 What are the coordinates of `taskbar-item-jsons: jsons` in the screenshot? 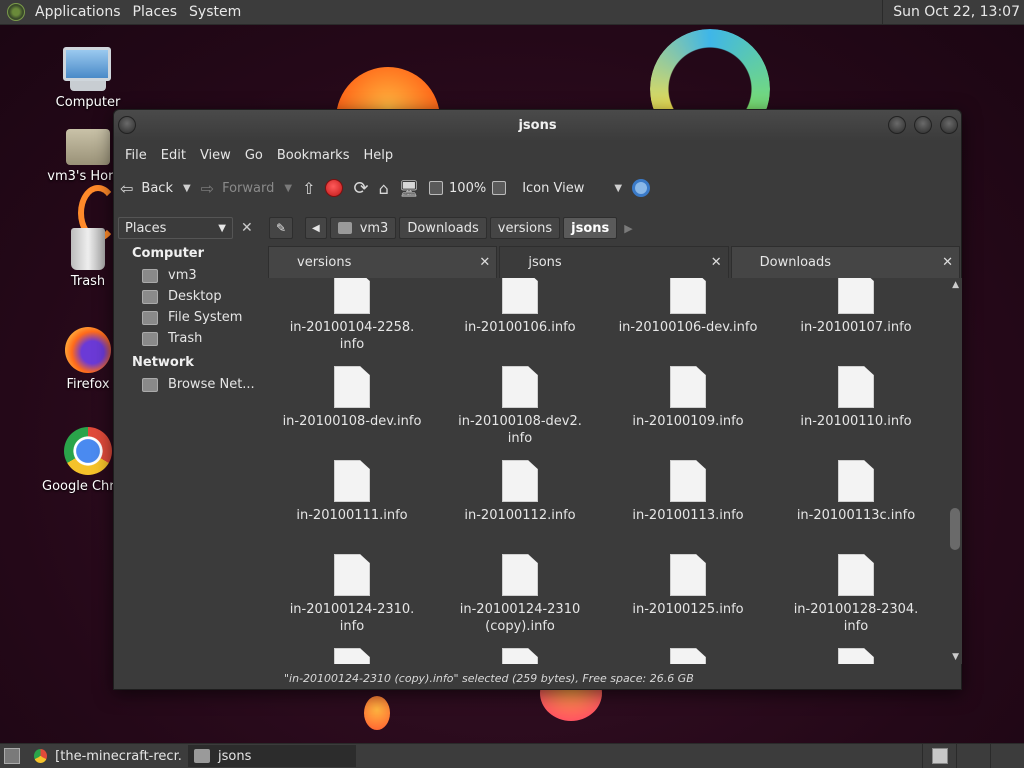 It's located at (272, 756).